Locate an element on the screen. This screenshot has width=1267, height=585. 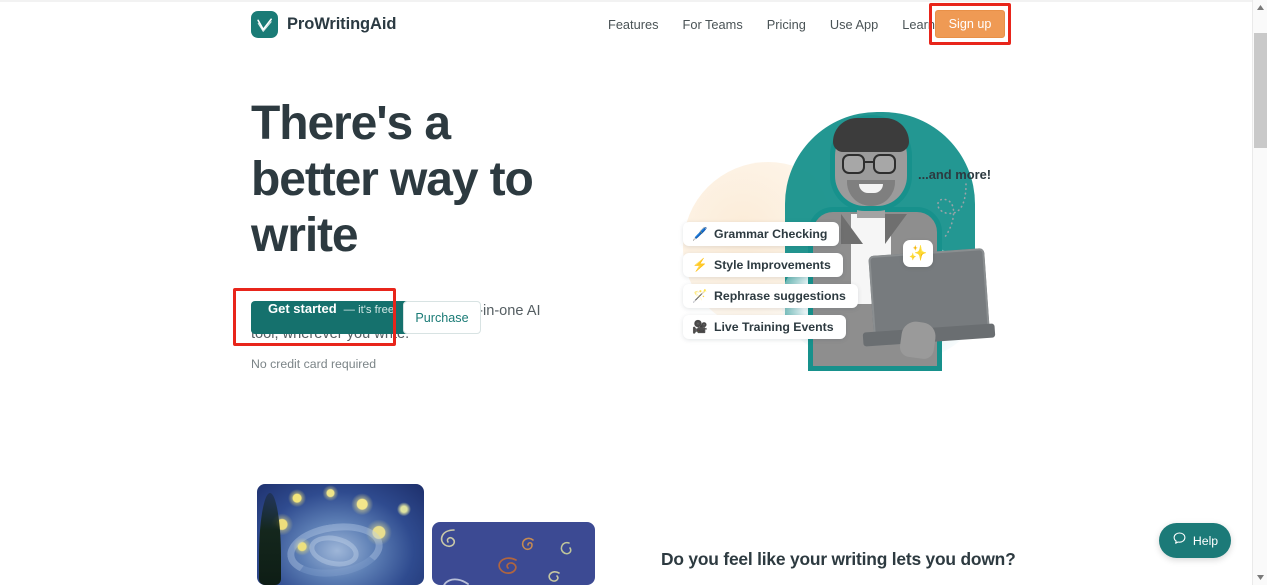
scrollbar-track is located at coordinates (1260, 292).